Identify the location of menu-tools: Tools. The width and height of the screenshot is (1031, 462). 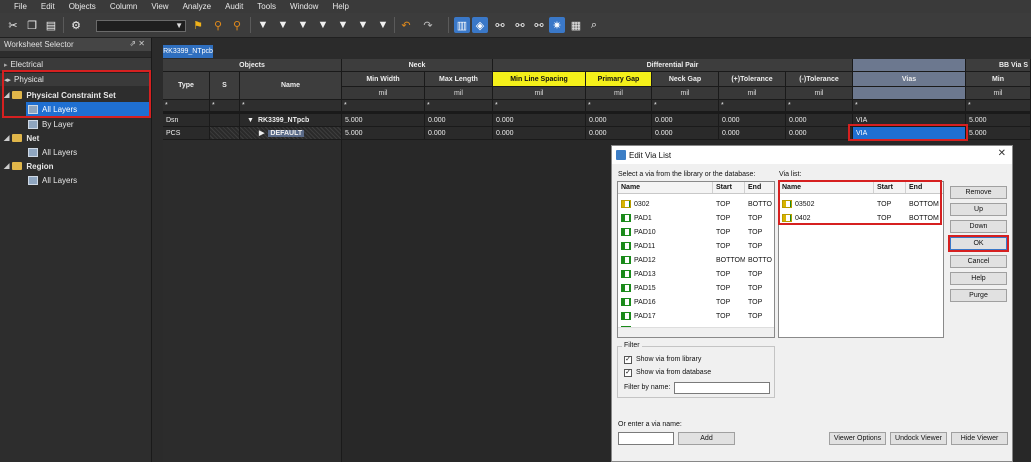
(266, 6).